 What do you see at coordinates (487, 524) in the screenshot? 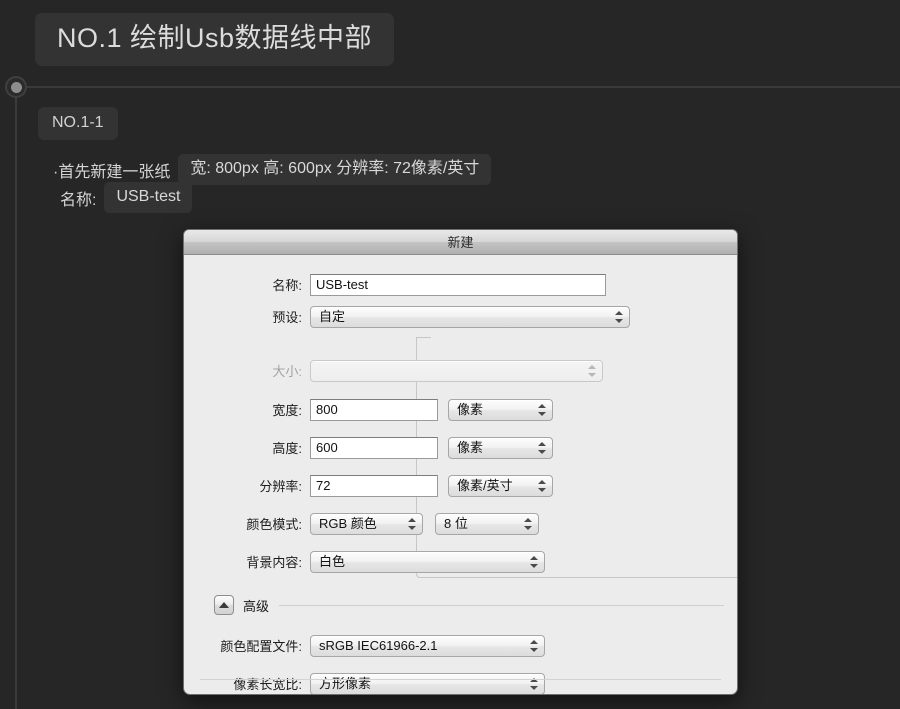
I see `bit-depth-select: 8 位` at bounding box center [487, 524].